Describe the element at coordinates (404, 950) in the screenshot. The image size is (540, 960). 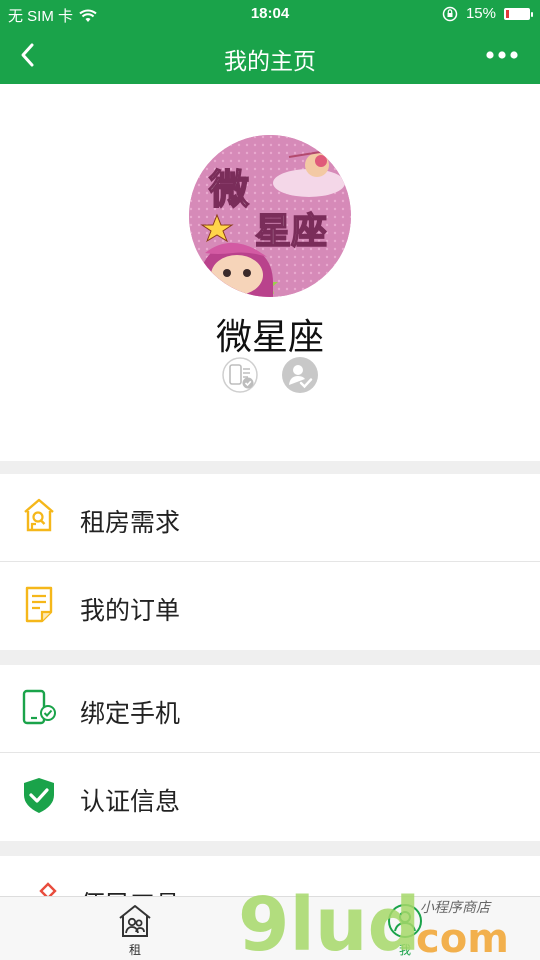
I see `tab-label: 我` at that location.